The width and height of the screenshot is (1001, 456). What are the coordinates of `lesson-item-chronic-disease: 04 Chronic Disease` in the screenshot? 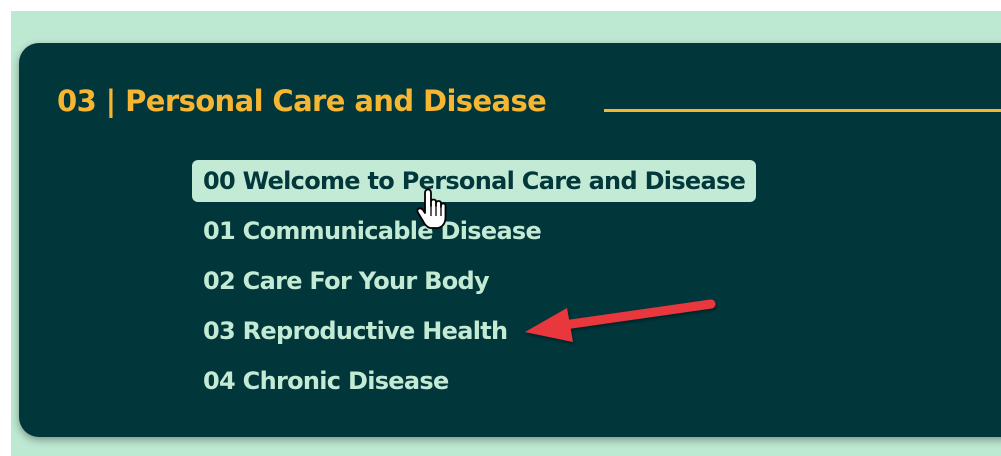 It's located at (474, 381).